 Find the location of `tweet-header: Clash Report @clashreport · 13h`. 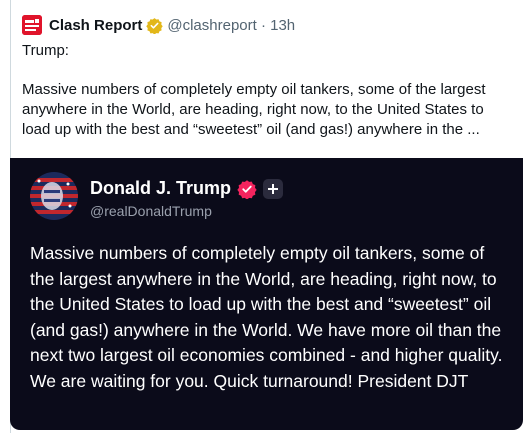

tweet-header: Clash Report @clashreport · 13h is located at coordinates (158, 25).